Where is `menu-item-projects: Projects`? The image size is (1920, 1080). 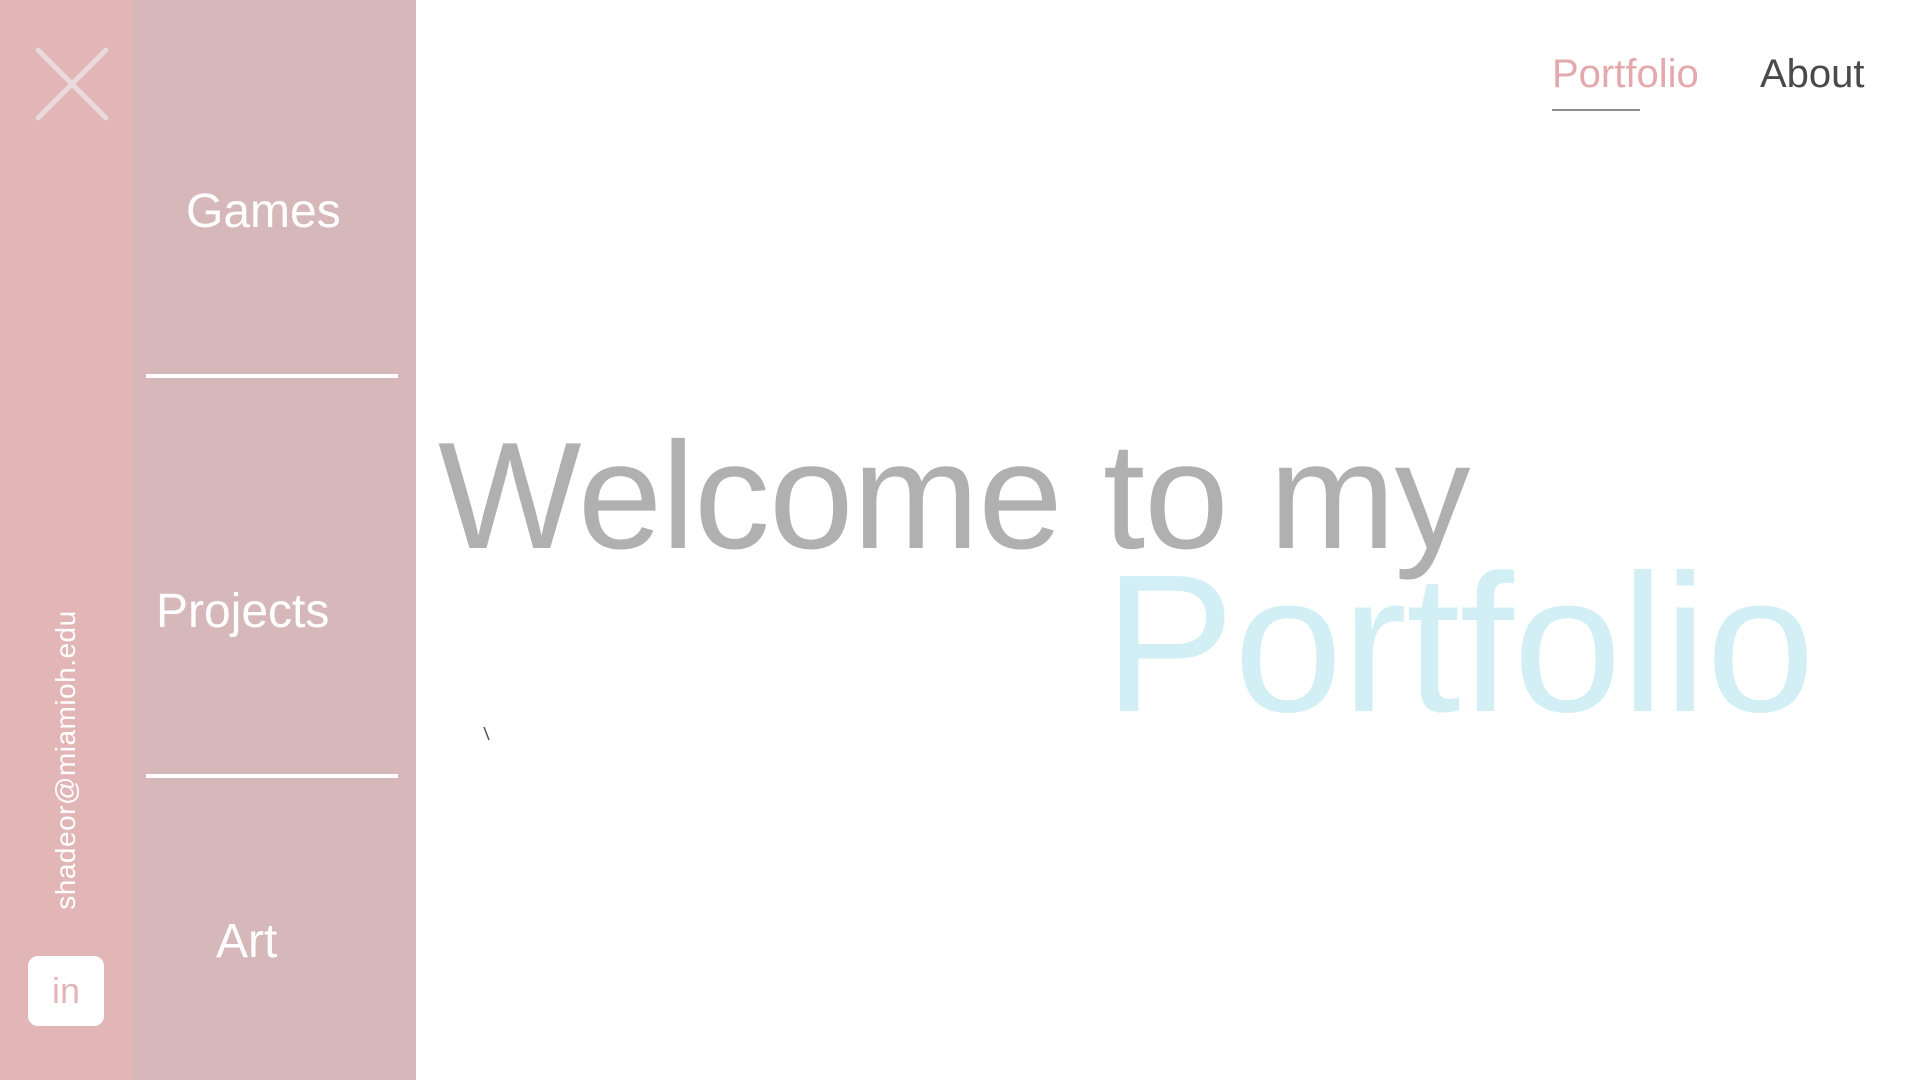
menu-item-projects: Projects is located at coordinates (242, 611).